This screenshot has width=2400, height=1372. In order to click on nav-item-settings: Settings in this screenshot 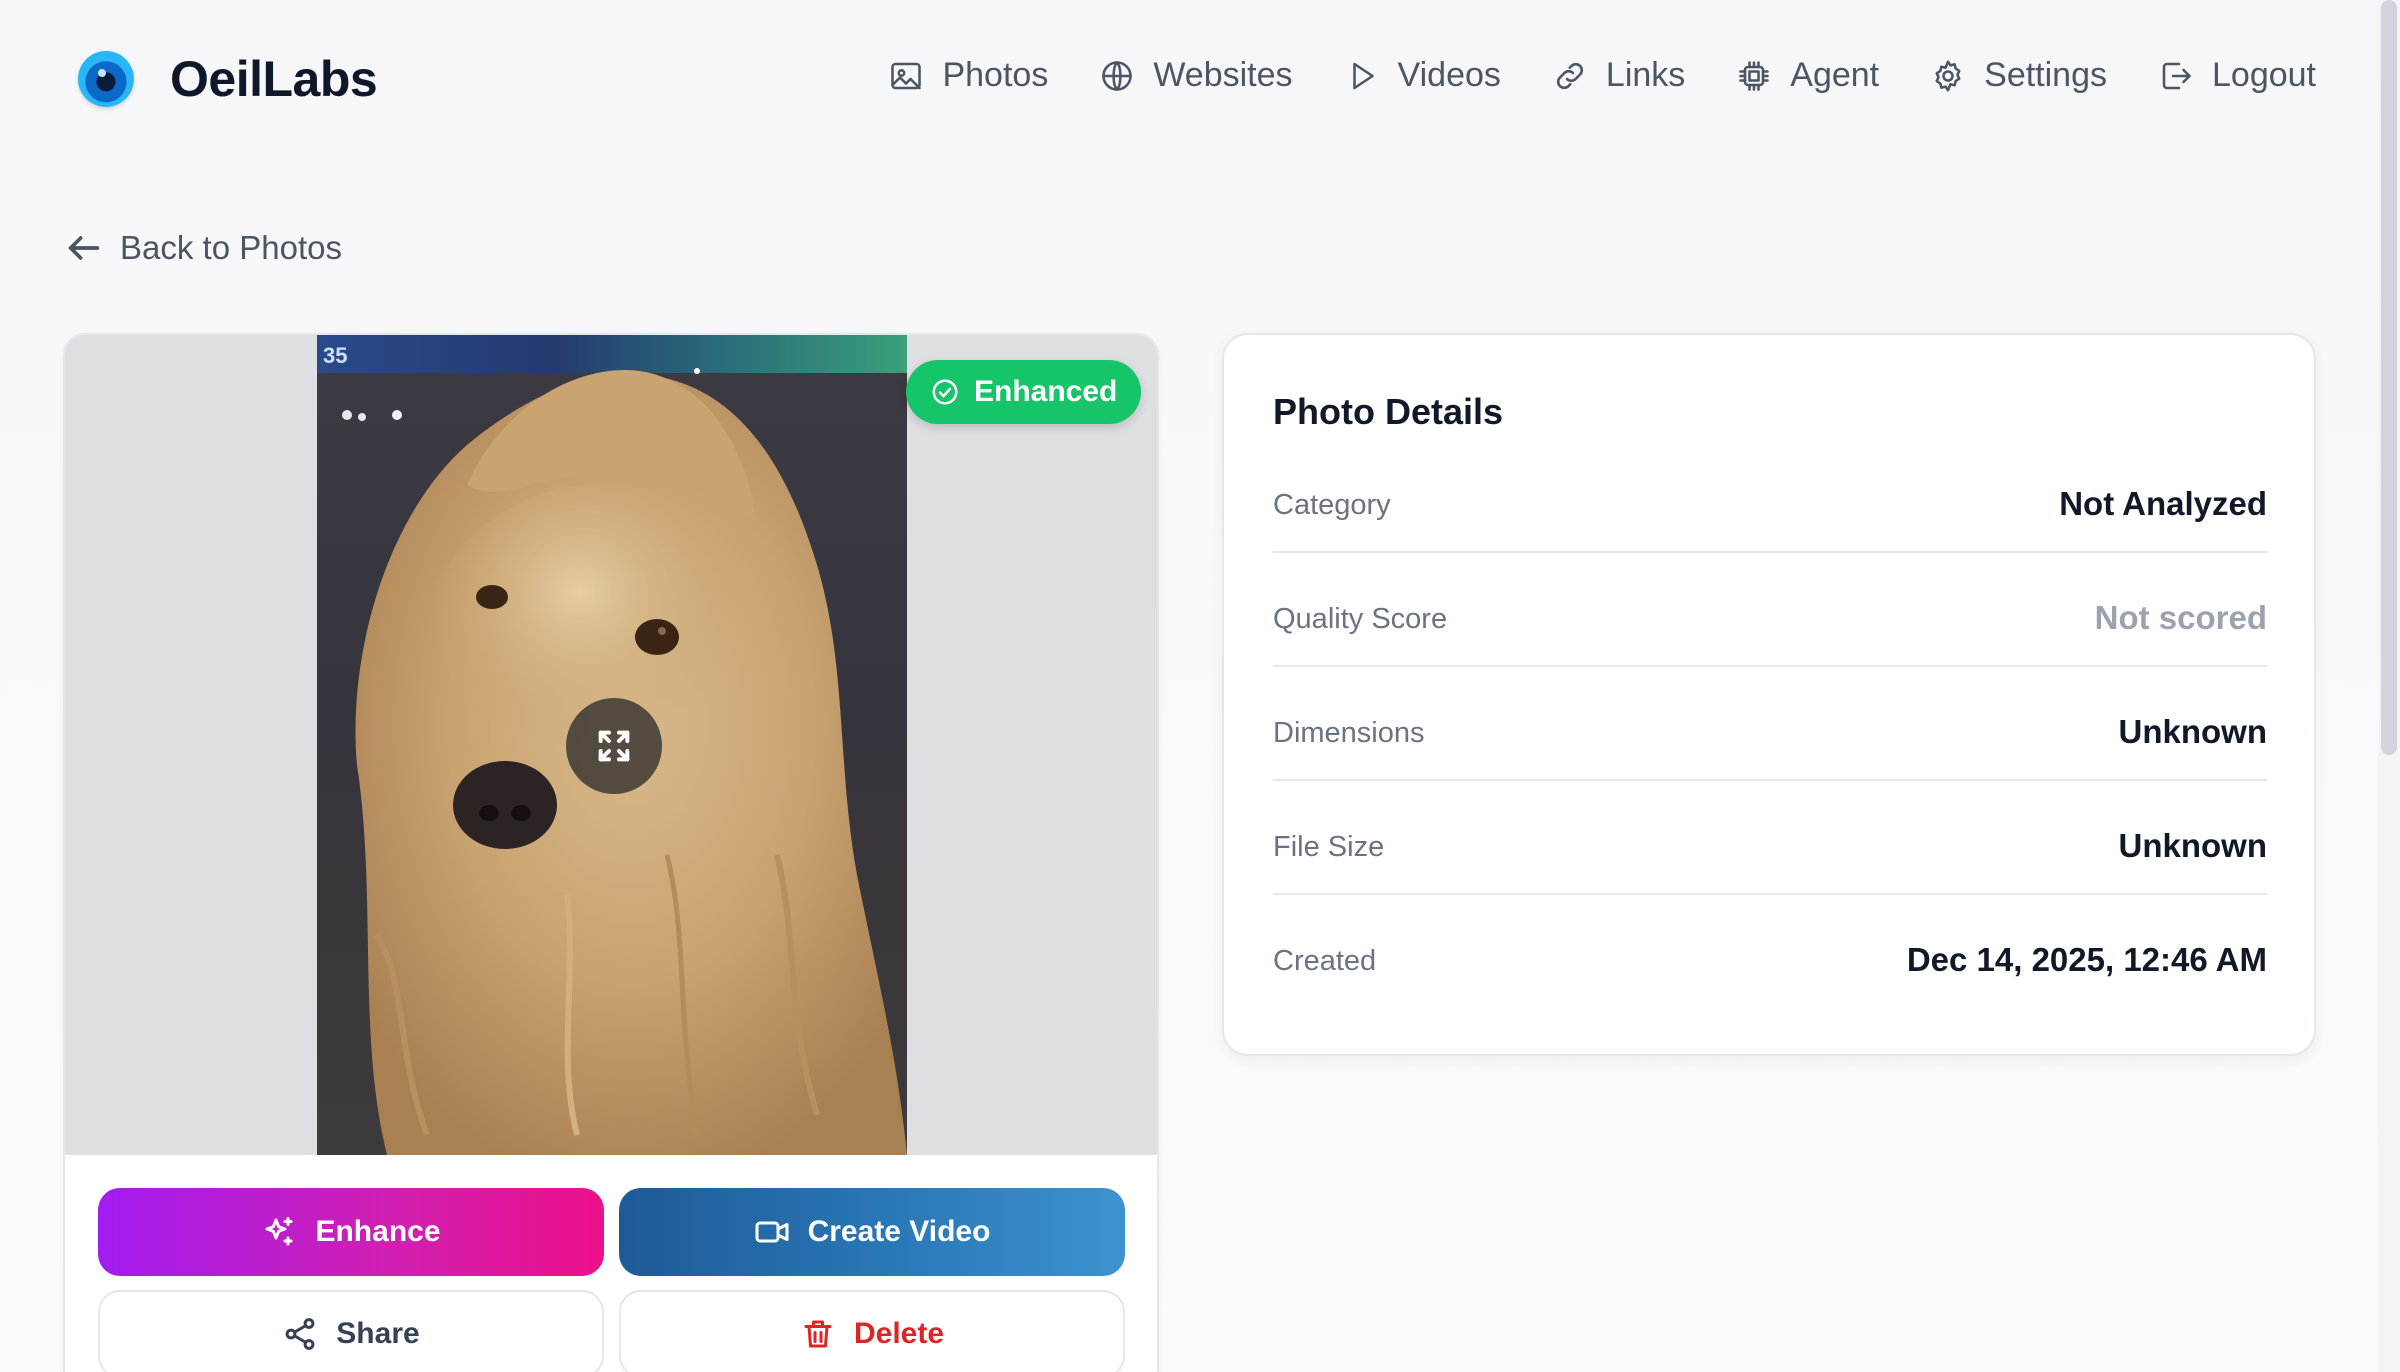, I will do `click(2018, 75)`.